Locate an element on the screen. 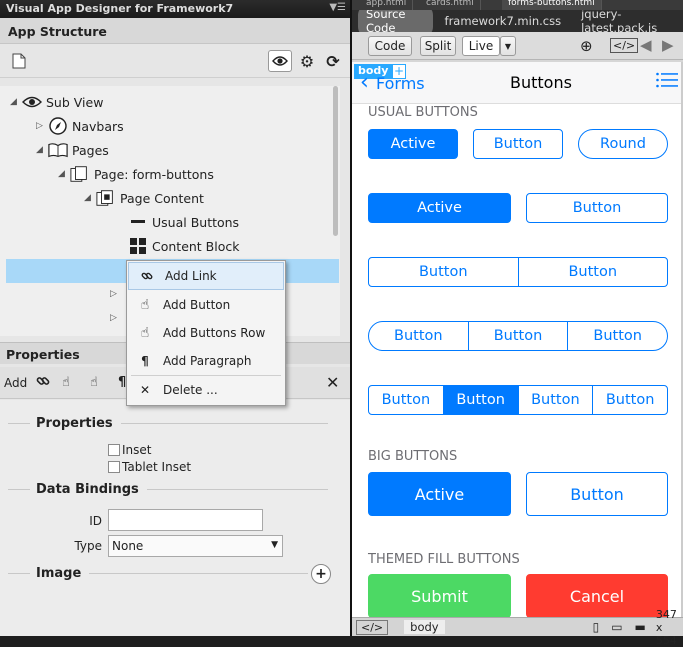 This screenshot has width=683, height=647. tree-node-pages: ◢ Pages is located at coordinates (72, 150).